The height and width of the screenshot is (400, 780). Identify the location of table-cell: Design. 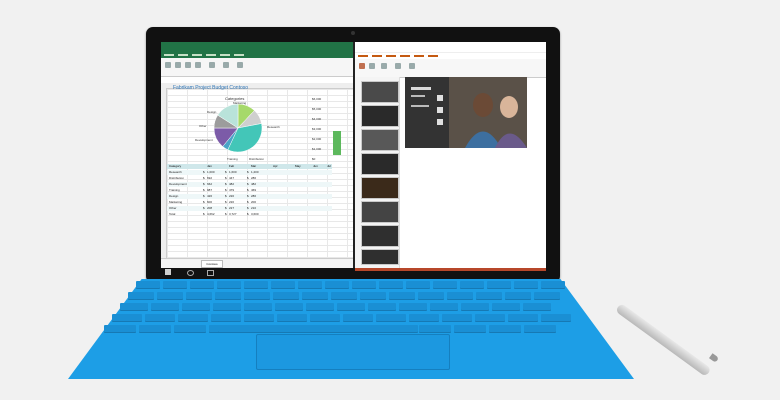
(173, 196).